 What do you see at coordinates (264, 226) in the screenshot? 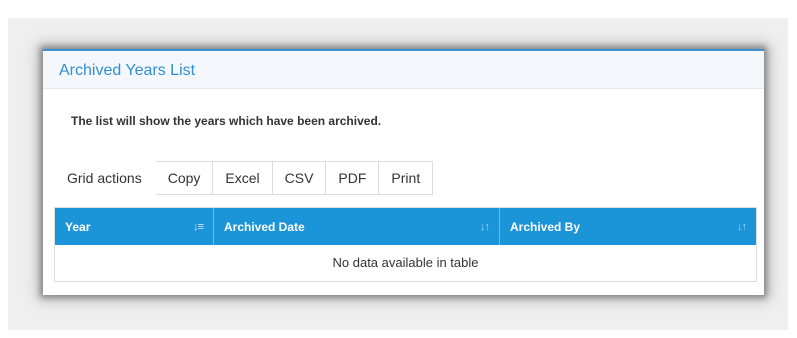
I see `column-header-label: Archived Date` at bounding box center [264, 226].